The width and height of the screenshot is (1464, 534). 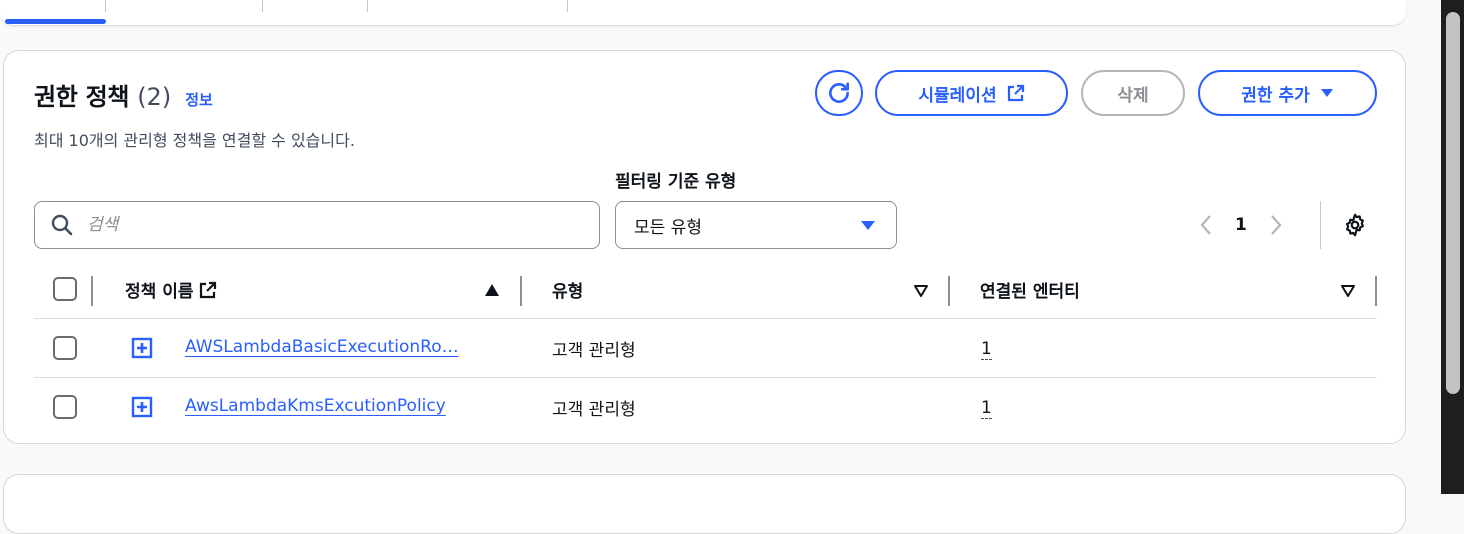 What do you see at coordinates (492, 290) in the screenshot?
I see `sort-ascending-icon` at bounding box center [492, 290].